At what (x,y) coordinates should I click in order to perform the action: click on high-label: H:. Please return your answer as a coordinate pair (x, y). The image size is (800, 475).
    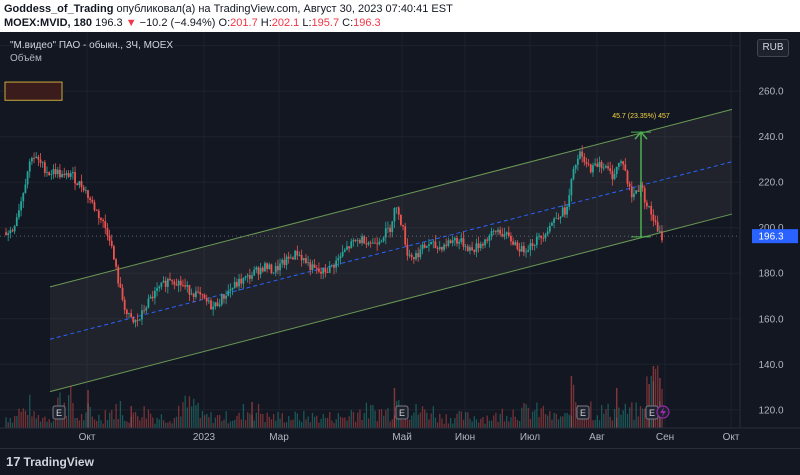
    Looking at the image, I should click on (266, 23).